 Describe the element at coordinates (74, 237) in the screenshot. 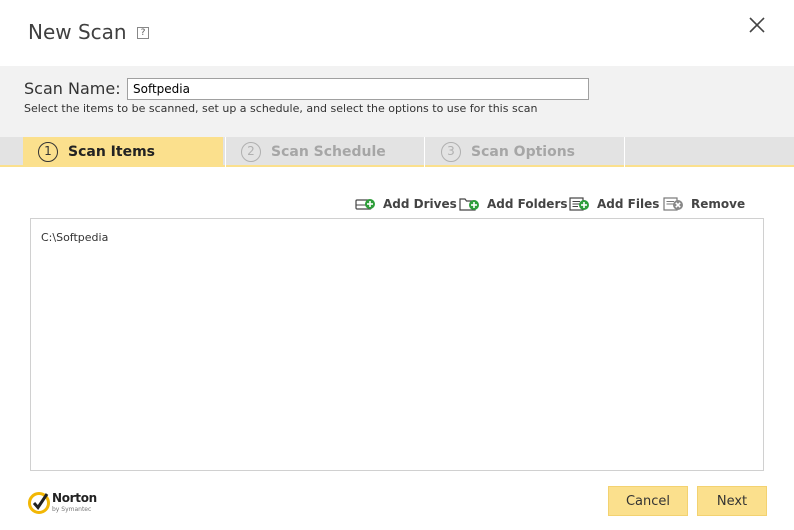

I see `list-item: C:\Softpedia` at that location.